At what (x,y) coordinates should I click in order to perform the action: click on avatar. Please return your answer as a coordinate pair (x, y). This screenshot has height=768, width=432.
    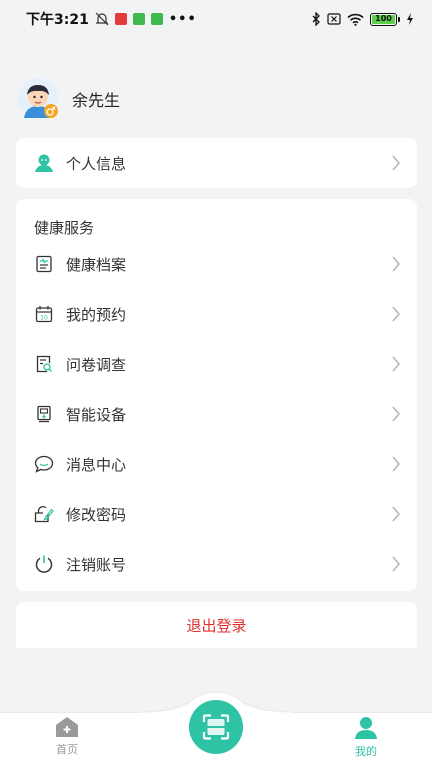
    Looking at the image, I should click on (39, 99).